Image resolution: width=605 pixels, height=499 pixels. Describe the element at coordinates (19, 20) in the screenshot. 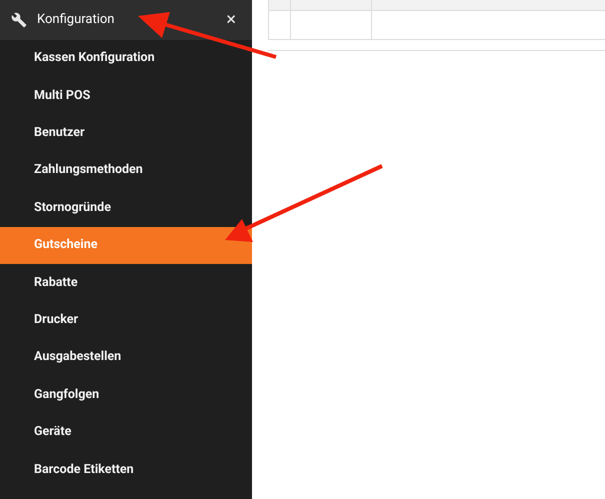

I see `wrench-icon` at that location.